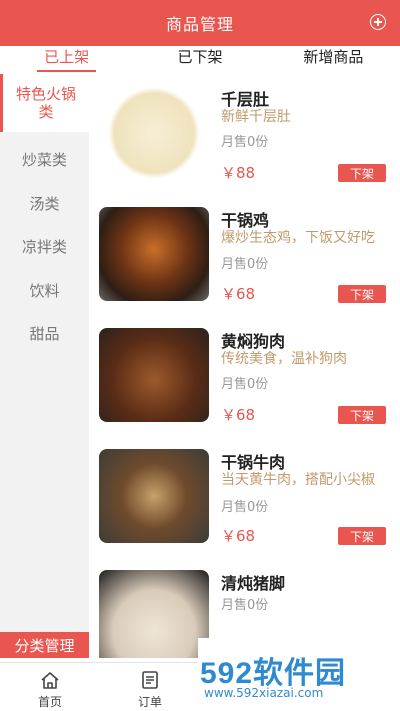 This screenshot has height=711, width=400. Describe the element at coordinates (44, 103) in the screenshot. I see `category-item-hotpot: 特色火锅类` at that location.